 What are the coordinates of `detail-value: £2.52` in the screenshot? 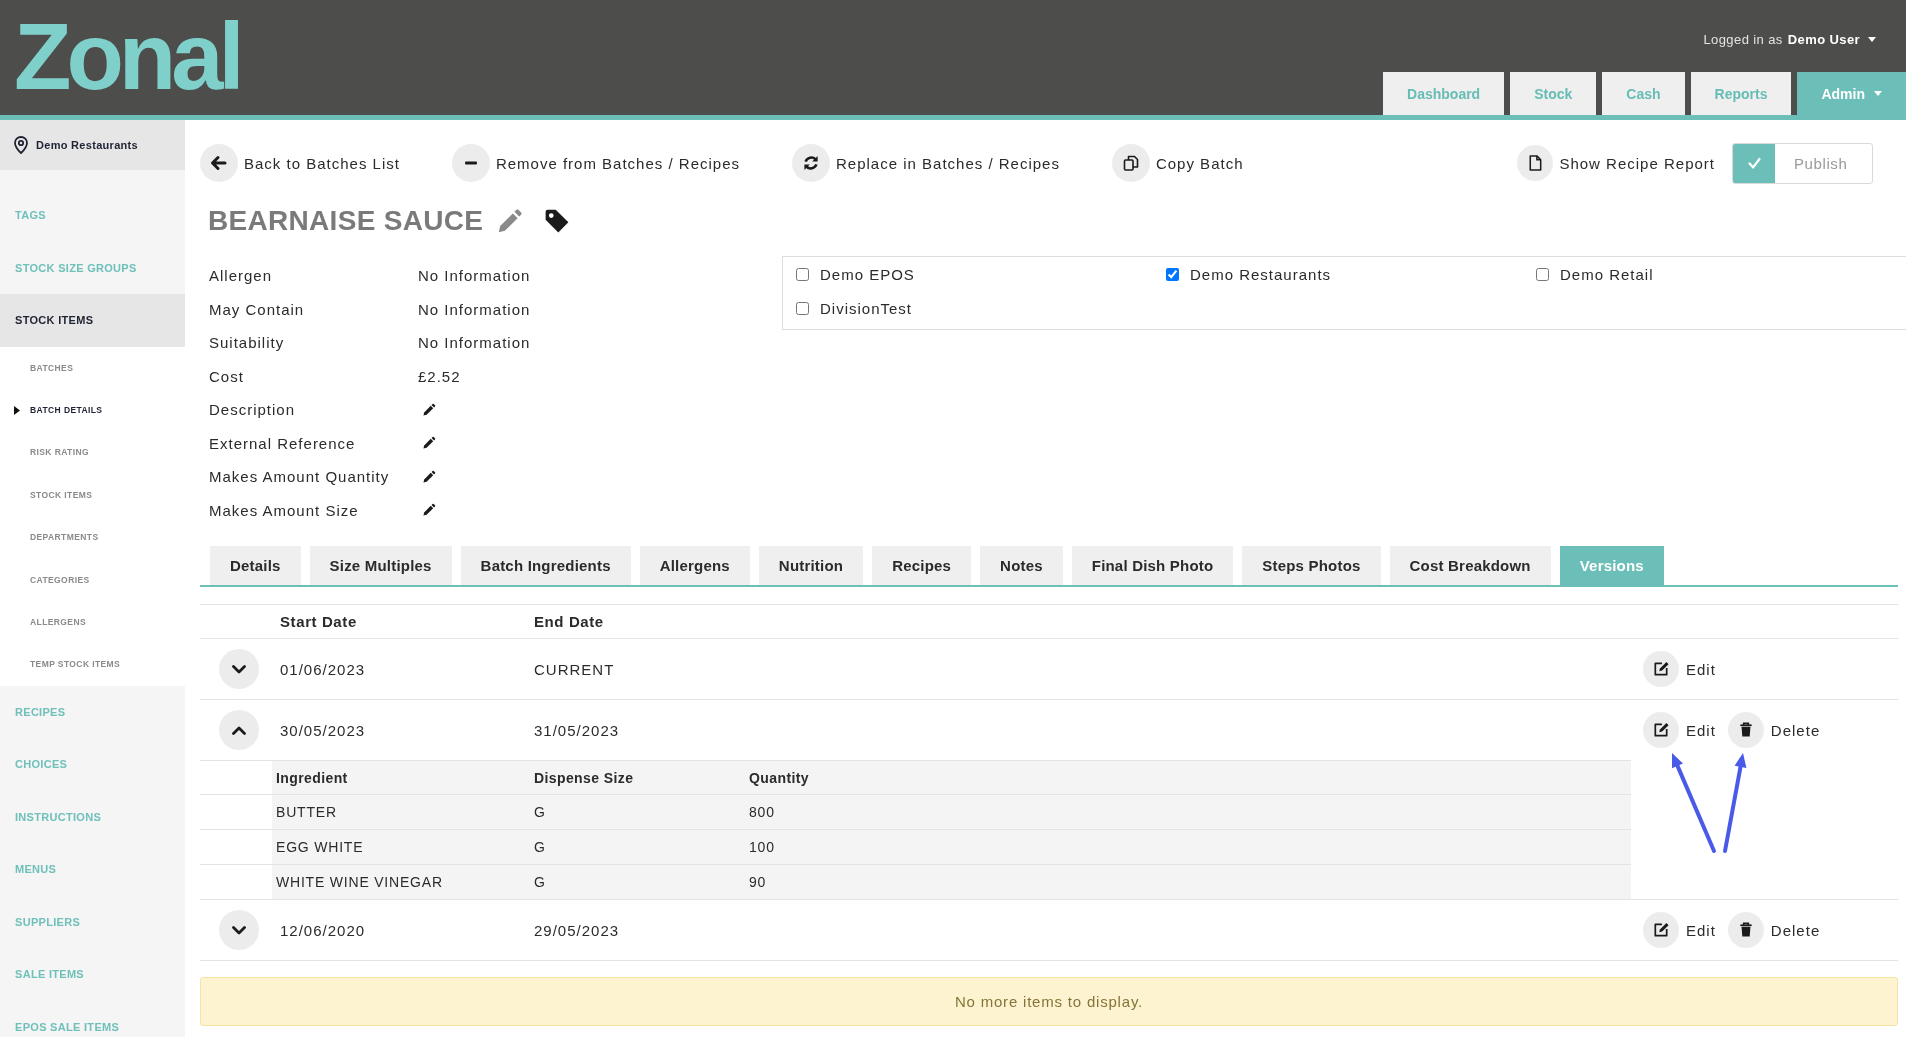 It's located at (439, 376).